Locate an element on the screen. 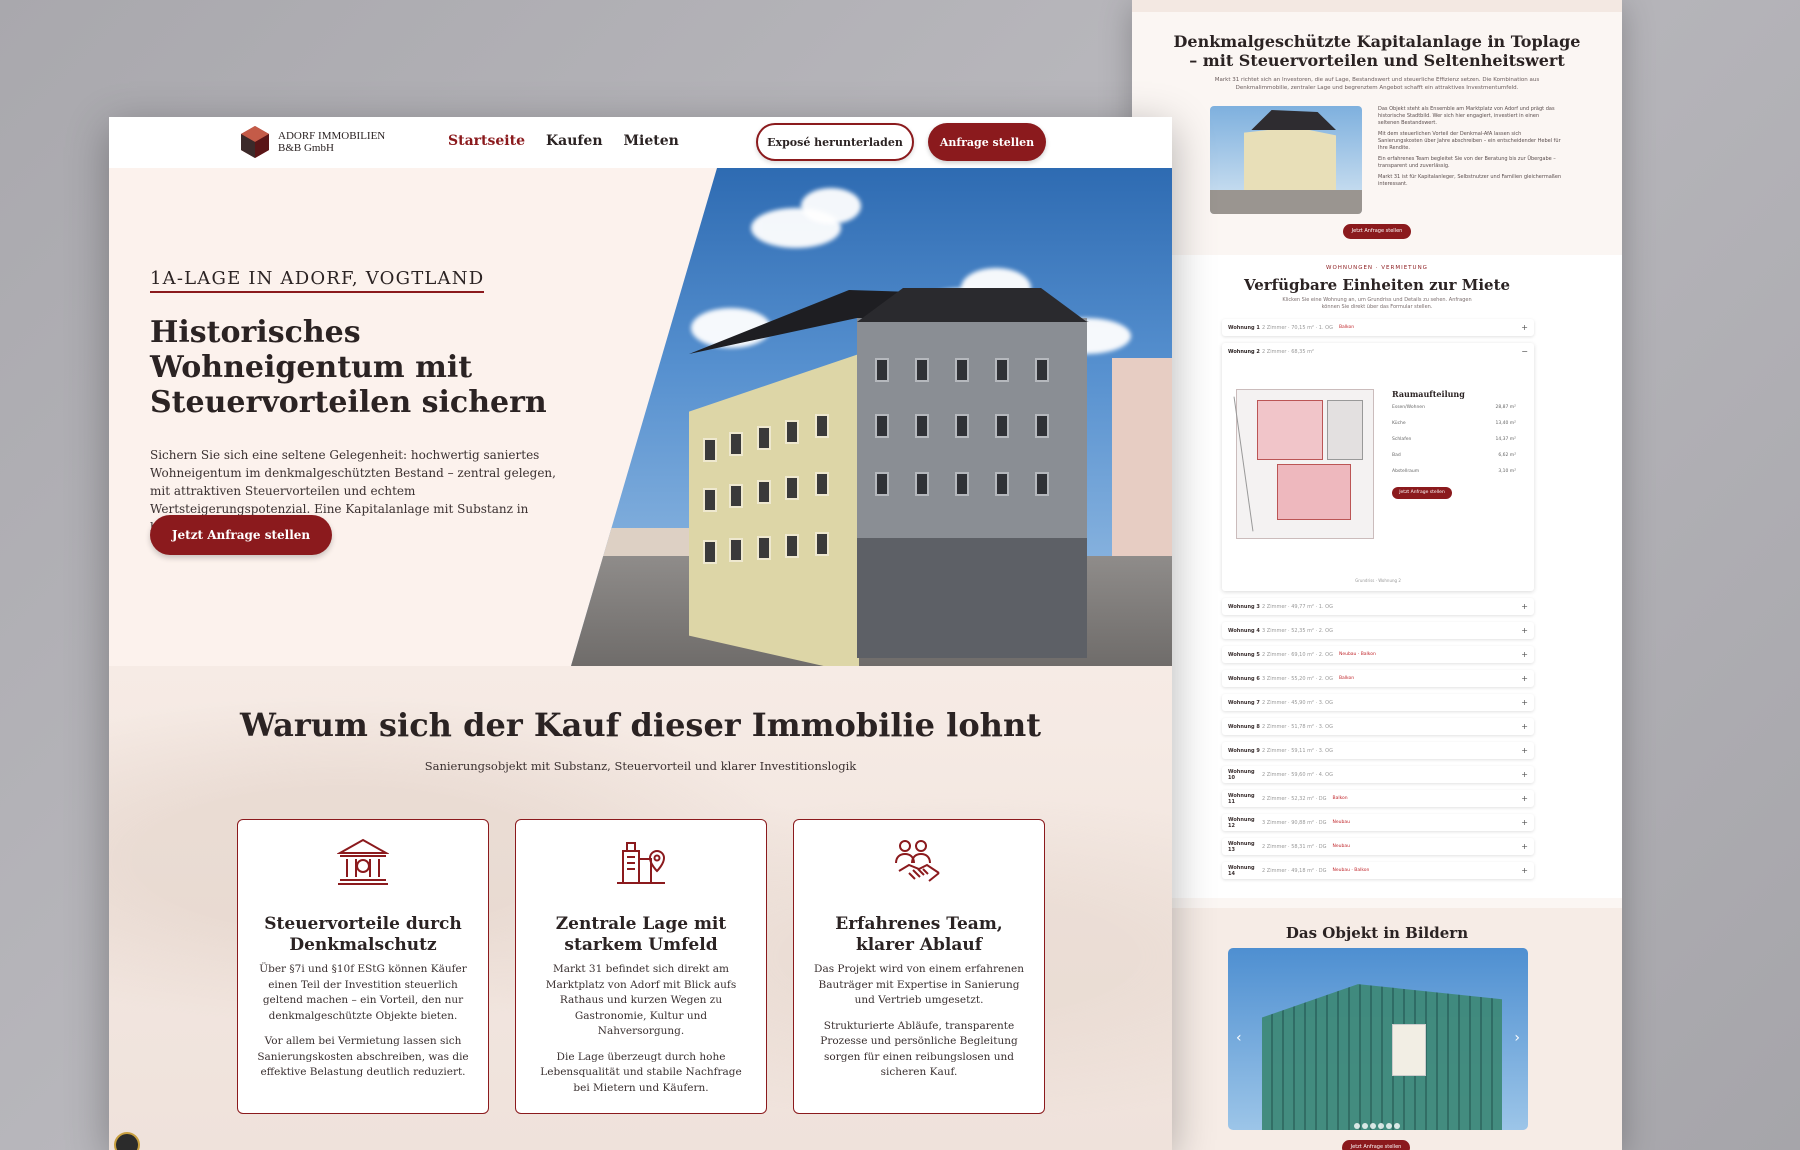  card-title: Steuervorteile durch Denkmalschutz is located at coordinates (363, 934).